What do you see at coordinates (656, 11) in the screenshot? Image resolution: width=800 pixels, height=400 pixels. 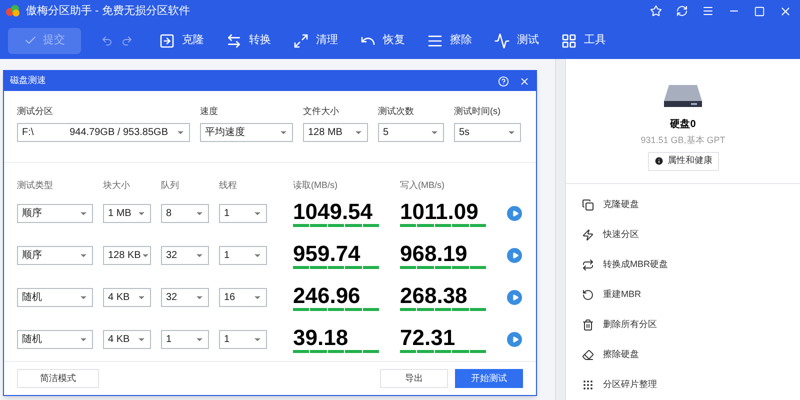 I see `star-icon` at bounding box center [656, 11].